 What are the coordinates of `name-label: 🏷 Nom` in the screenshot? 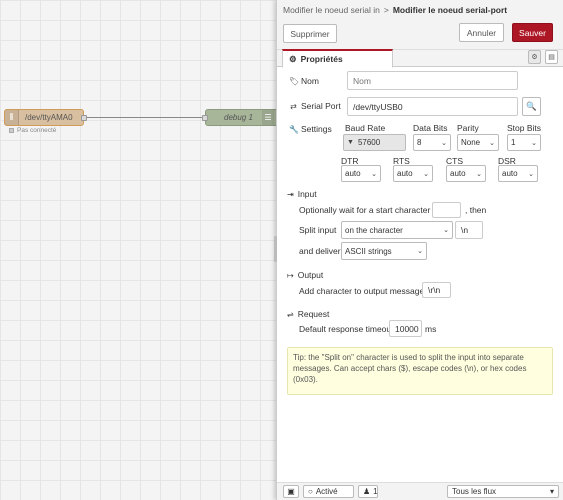 It's located at (304, 81).